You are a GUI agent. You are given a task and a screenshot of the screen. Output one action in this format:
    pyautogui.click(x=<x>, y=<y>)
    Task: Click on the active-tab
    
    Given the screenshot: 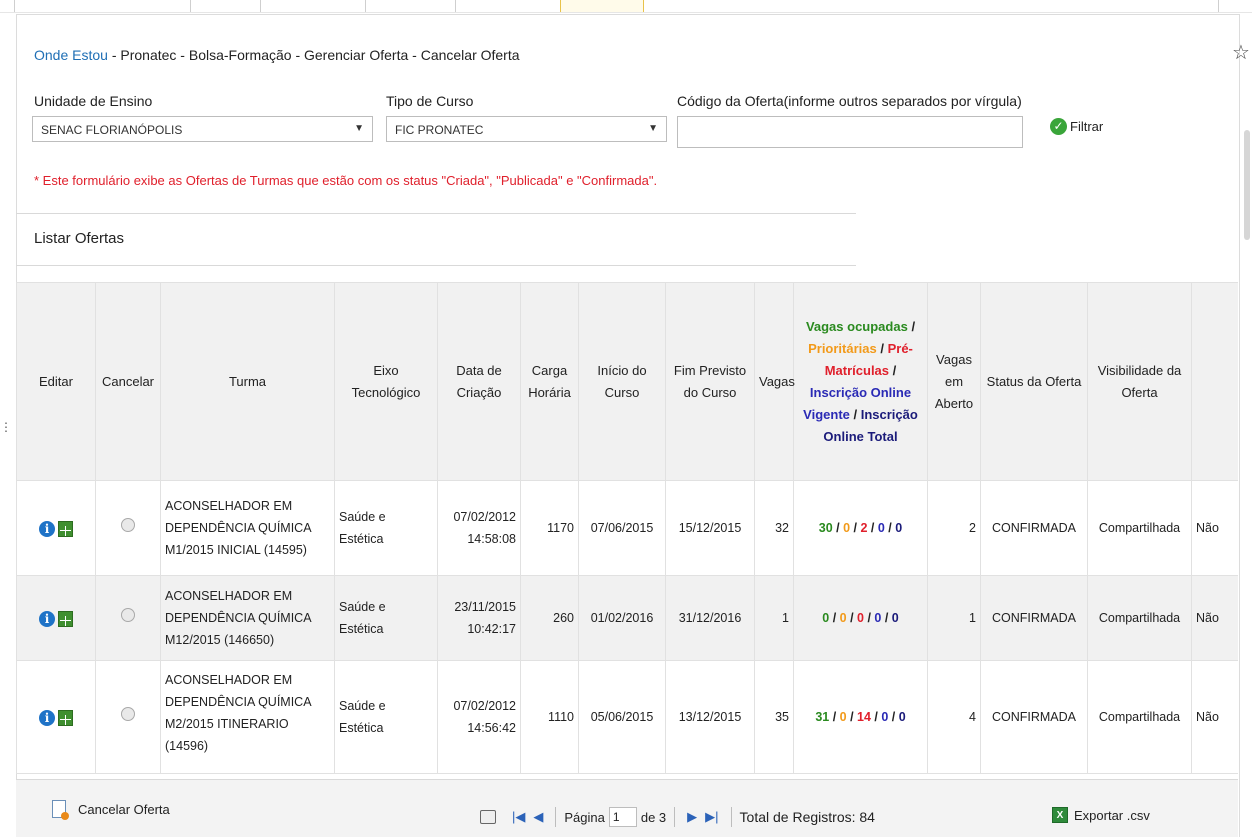 What is the action you would take?
    pyautogui.click(x=602, y=6)
    